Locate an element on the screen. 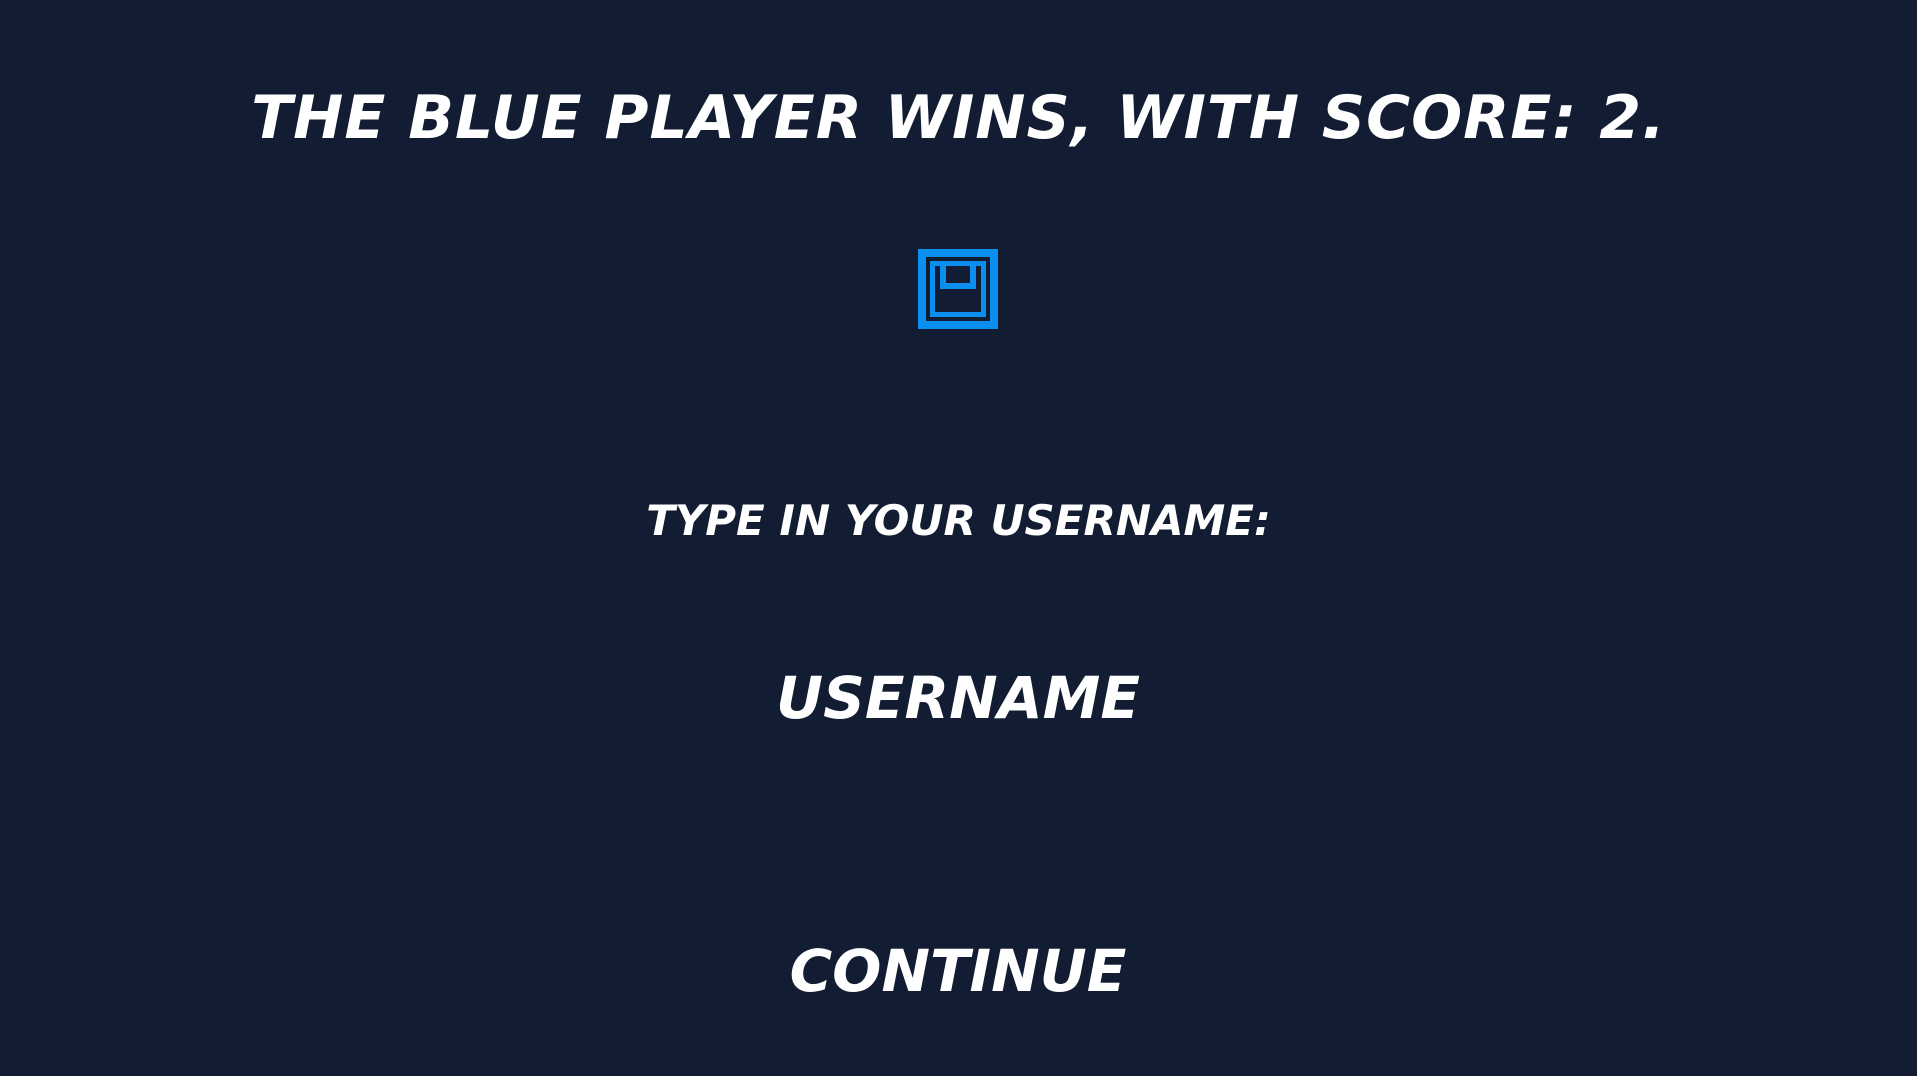 This screenshot has width=1917, height=1076. continue-button: CONTINUE is located at coordinates (958, 971).